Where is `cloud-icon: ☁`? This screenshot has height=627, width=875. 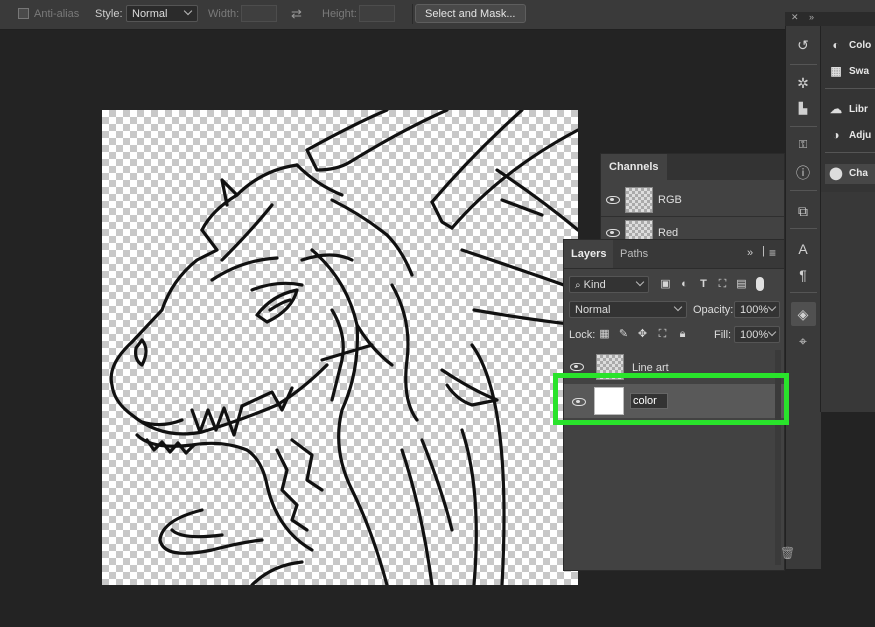 cloud-icon: ☁ is located at coordinates (836, 109).